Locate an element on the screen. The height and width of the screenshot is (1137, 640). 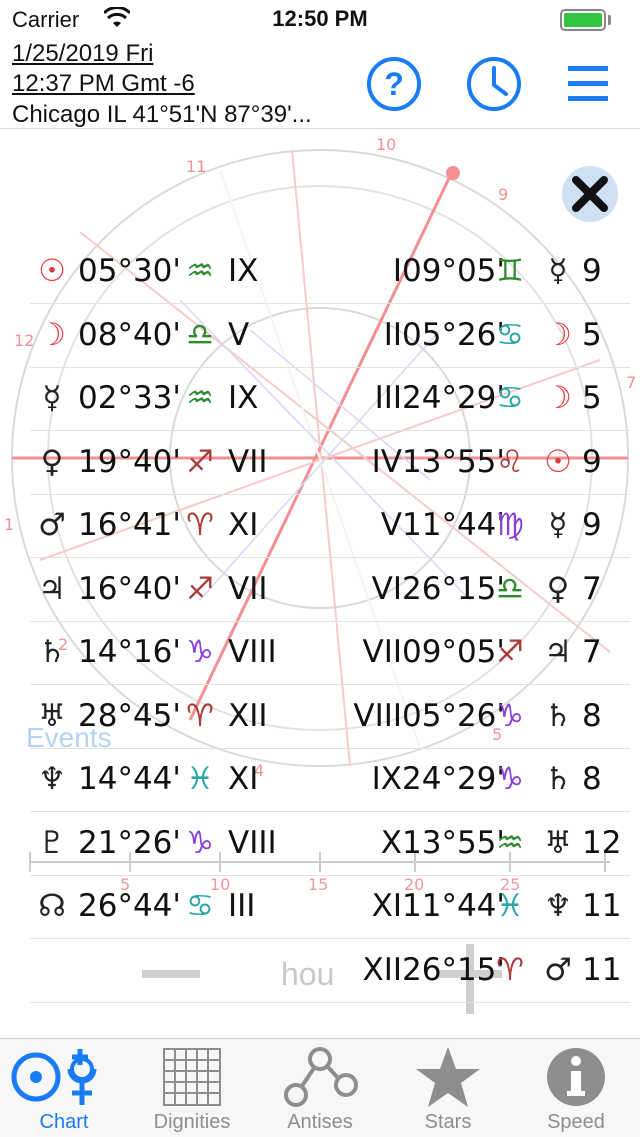
ruler-house-number: 7 is located at coordinates (592, 588).